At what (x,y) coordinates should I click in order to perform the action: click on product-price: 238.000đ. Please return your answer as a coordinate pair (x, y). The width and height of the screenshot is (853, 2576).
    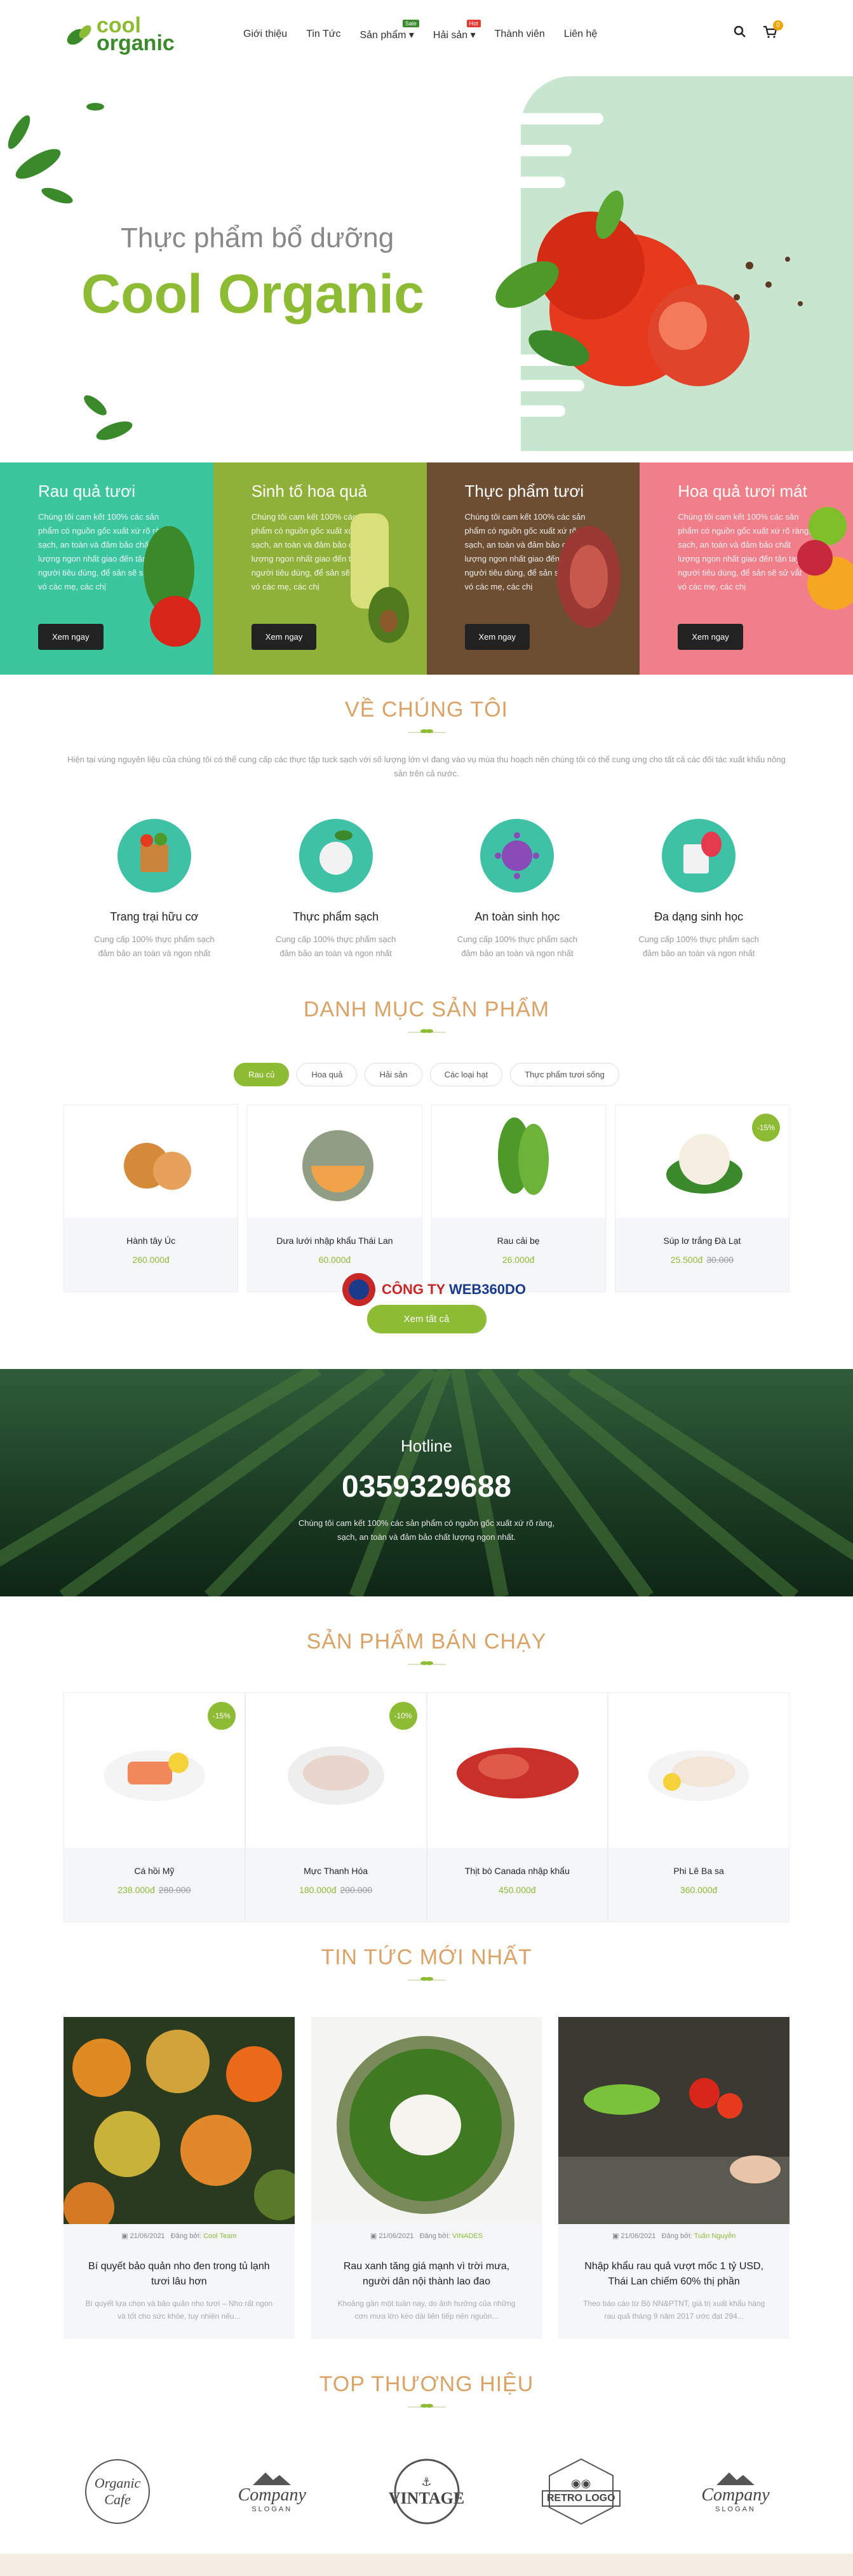
    Looking at the image, I should click on (136, 1890).